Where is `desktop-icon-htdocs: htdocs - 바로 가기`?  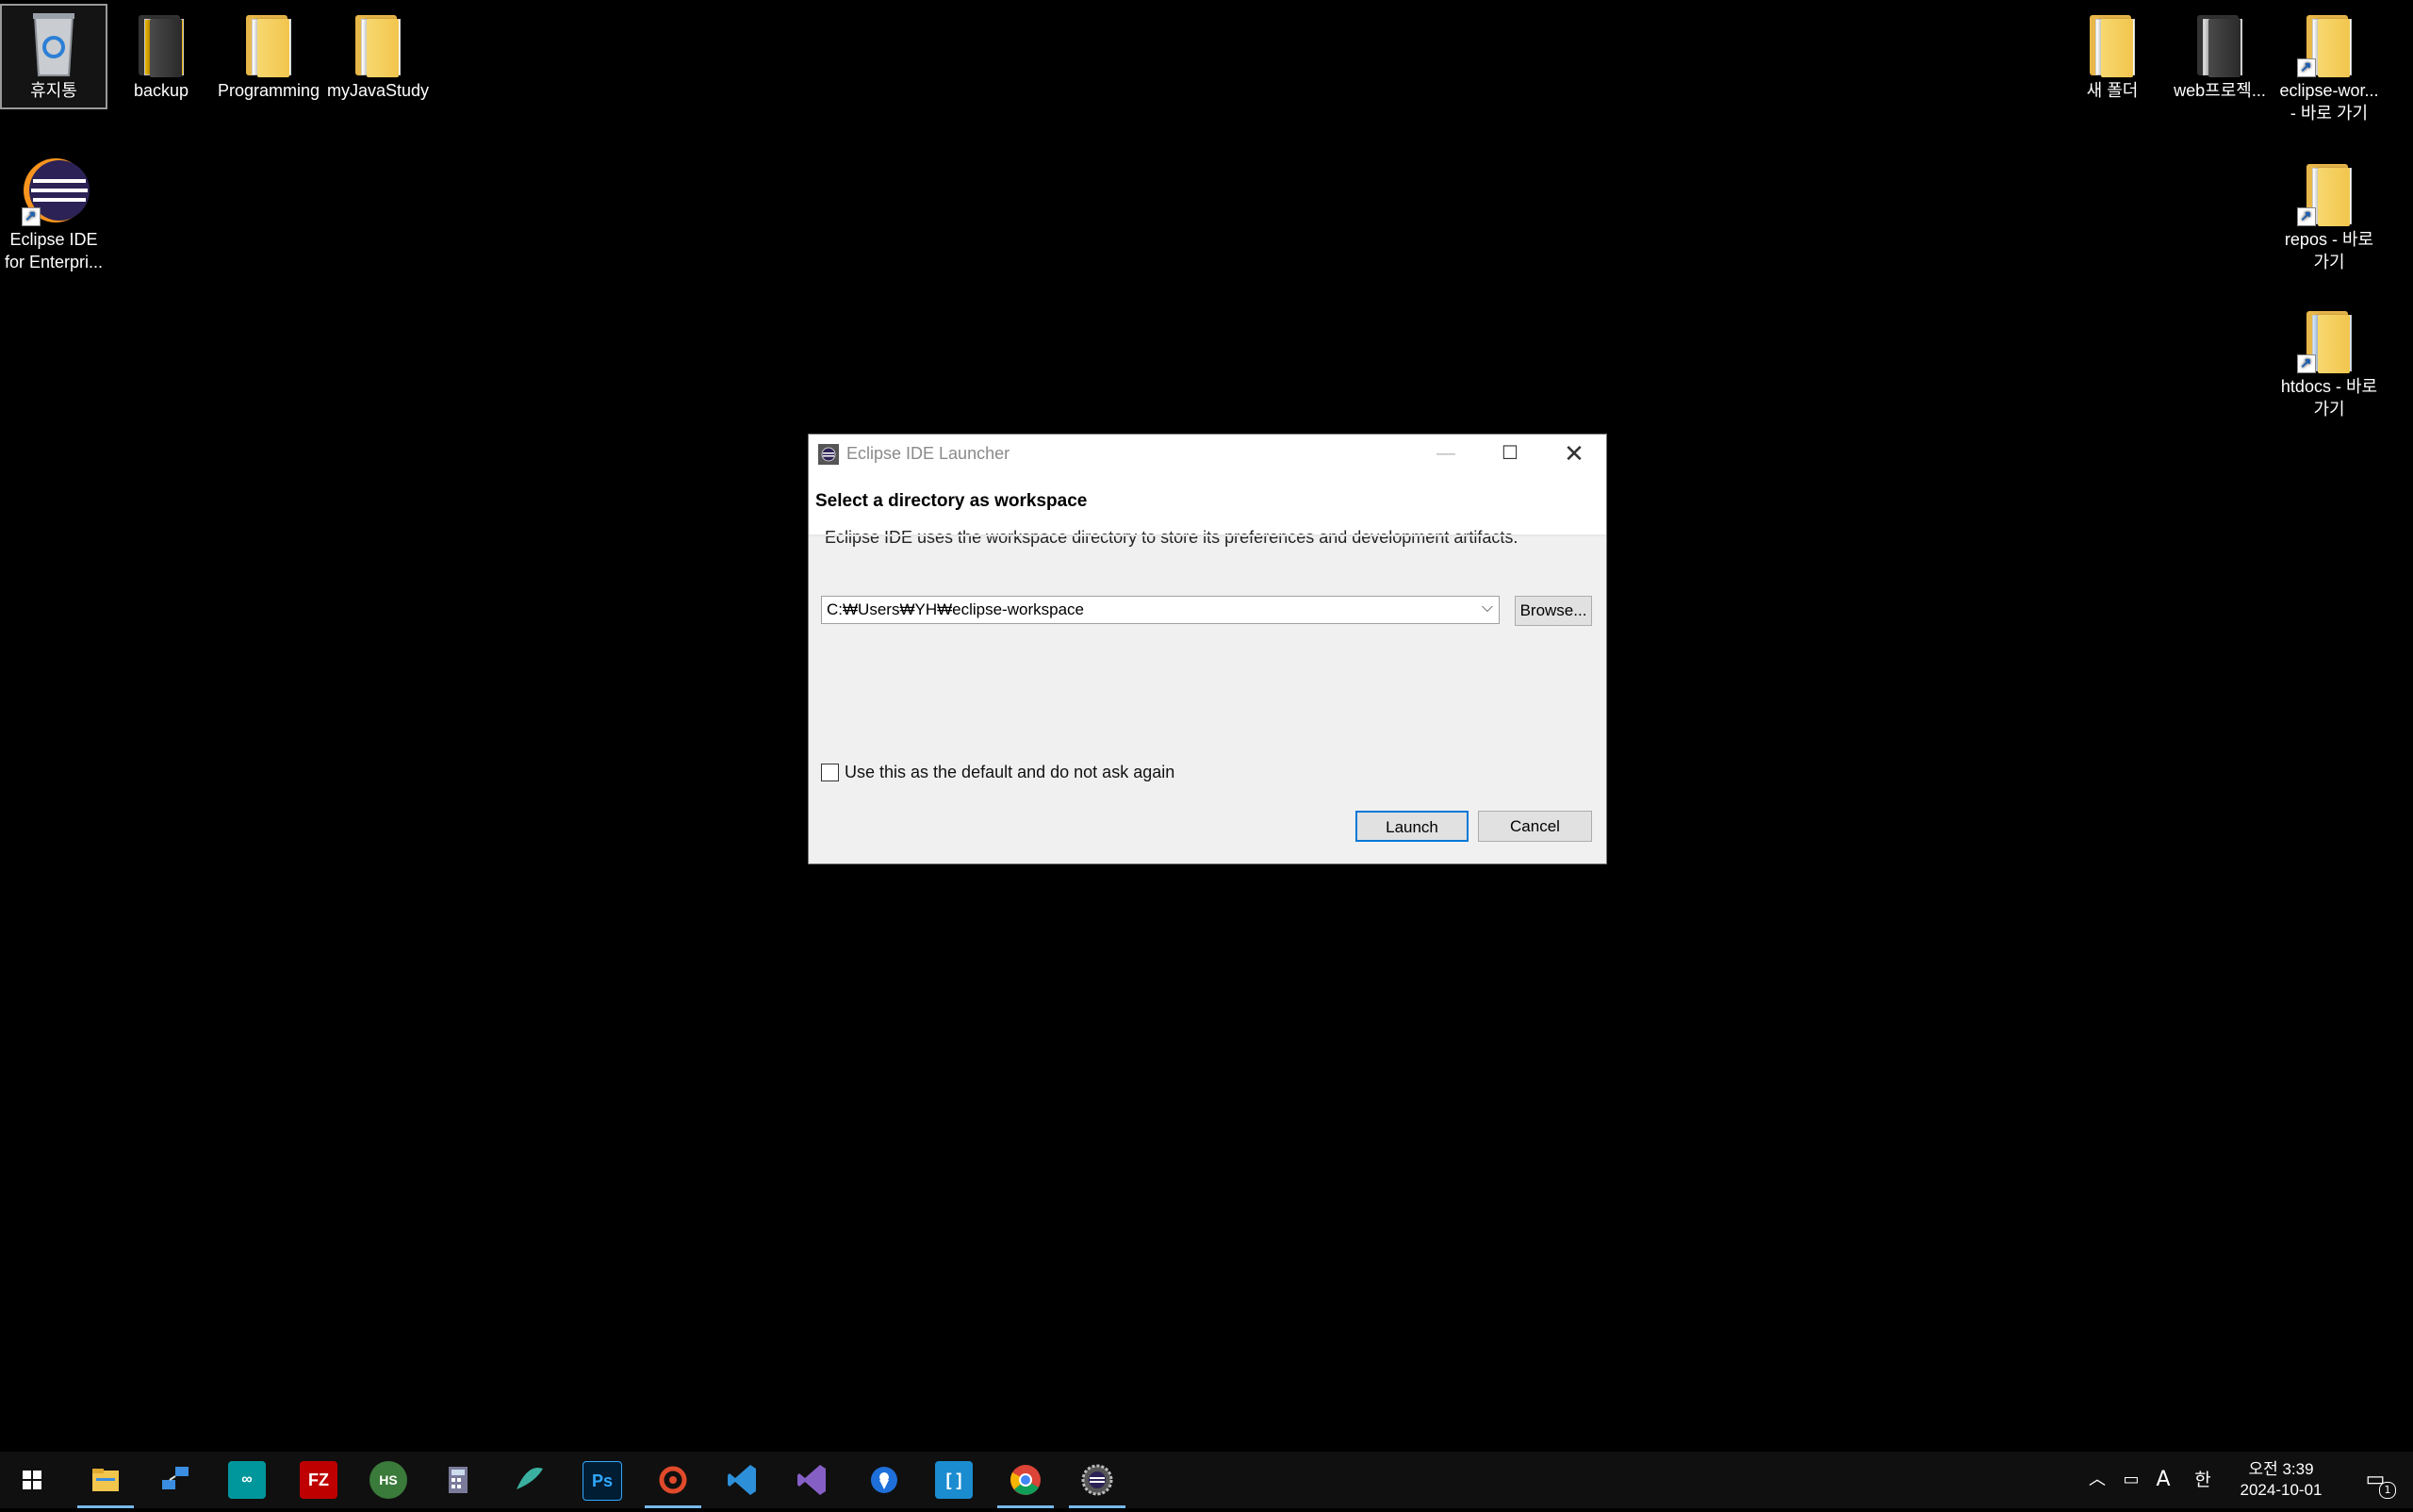 desktop-icon-htdocs: htdocs - 바로 가기 is located at coordinates (2329, 361).